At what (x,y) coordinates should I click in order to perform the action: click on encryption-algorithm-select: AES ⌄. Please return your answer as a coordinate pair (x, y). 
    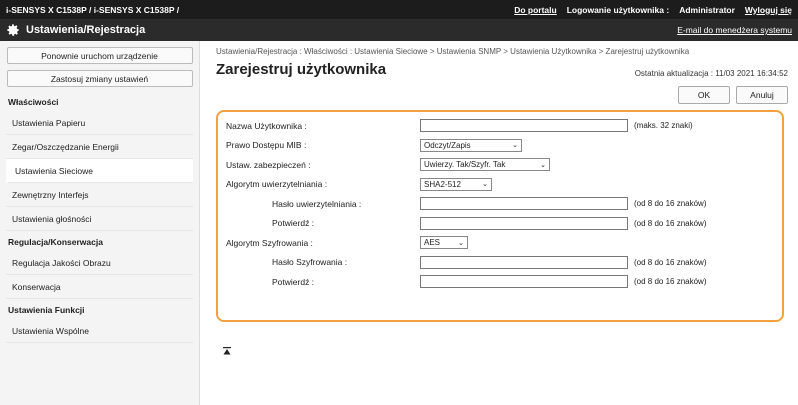
    Looking at the image, I should click on (444, 243).